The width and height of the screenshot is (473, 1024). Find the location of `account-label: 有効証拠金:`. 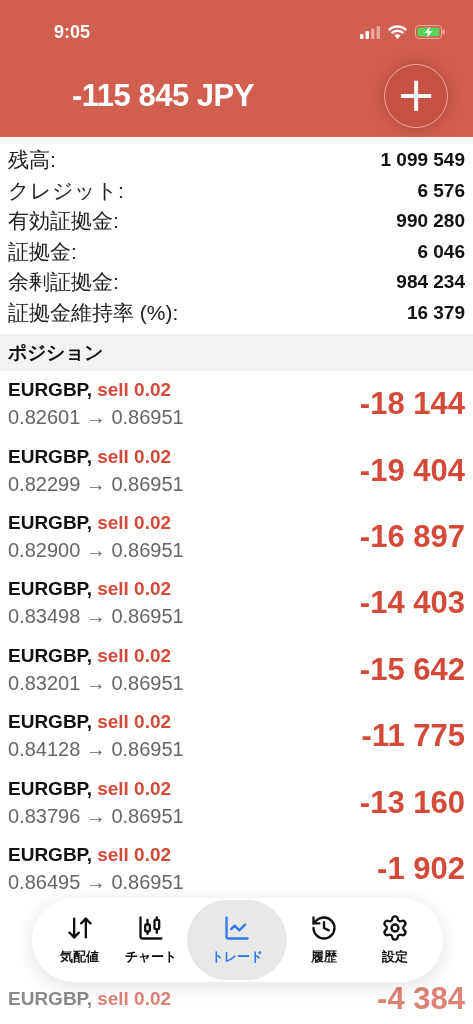

account-label: 有効証拠金: is located at coordinates (63, 221).